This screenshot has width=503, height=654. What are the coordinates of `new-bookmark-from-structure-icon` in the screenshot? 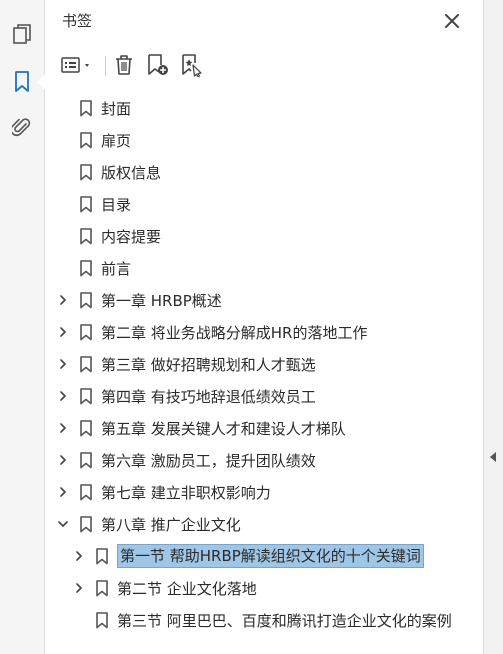 It's located at (192, 65).